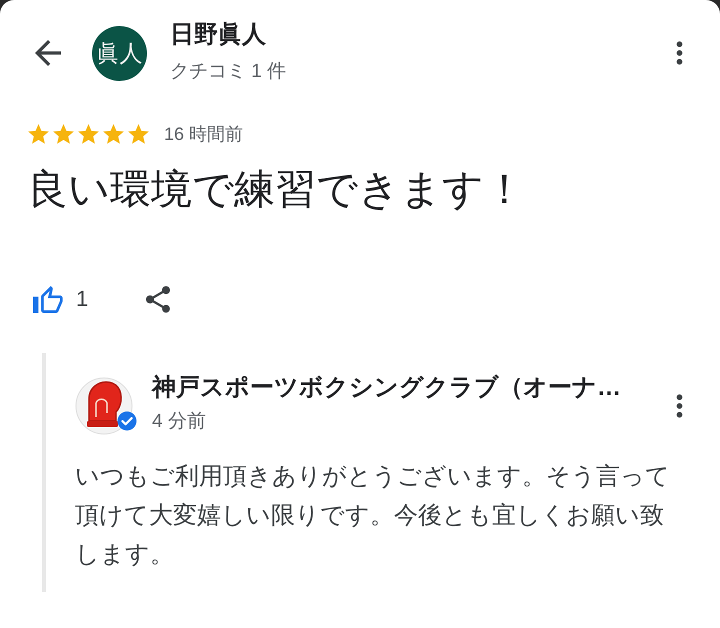 The width and height of the screenshot is (720, 628). I want to click on share-button, so click(158, 299).